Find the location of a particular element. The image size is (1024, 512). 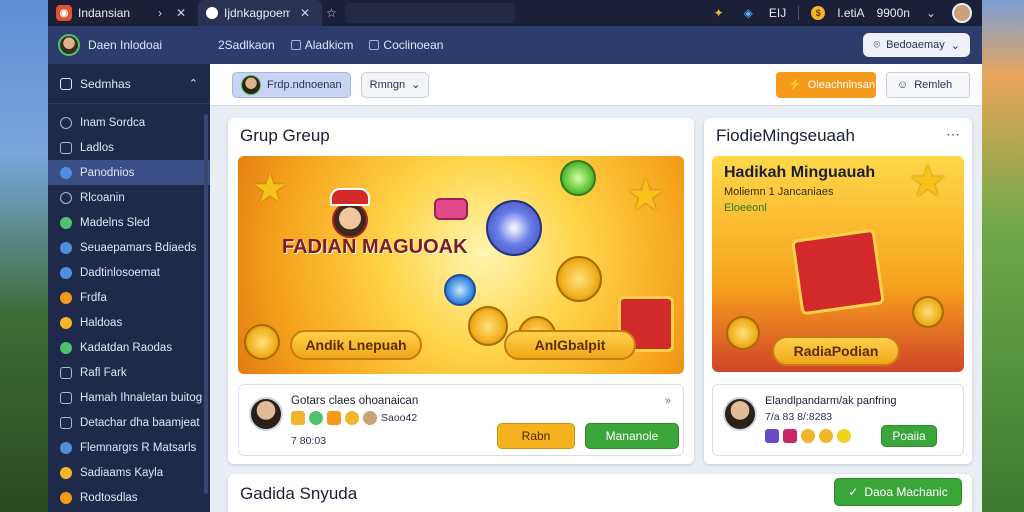

user-name: Daen Inlodoai is located at coordinates (125, 45).